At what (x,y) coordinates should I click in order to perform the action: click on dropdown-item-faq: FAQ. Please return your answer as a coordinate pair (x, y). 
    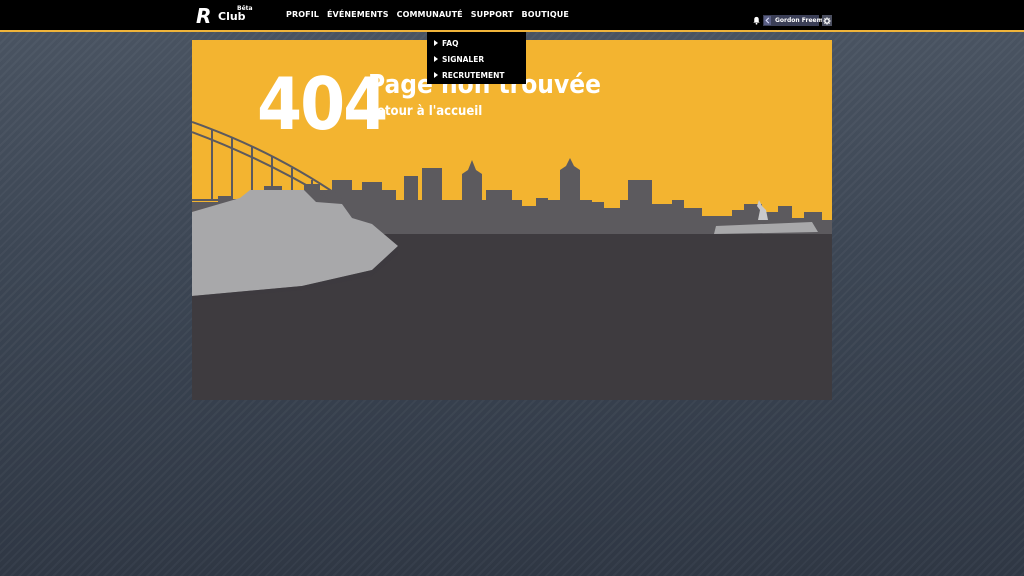
    Looking at the image, I should click on (476, 43).